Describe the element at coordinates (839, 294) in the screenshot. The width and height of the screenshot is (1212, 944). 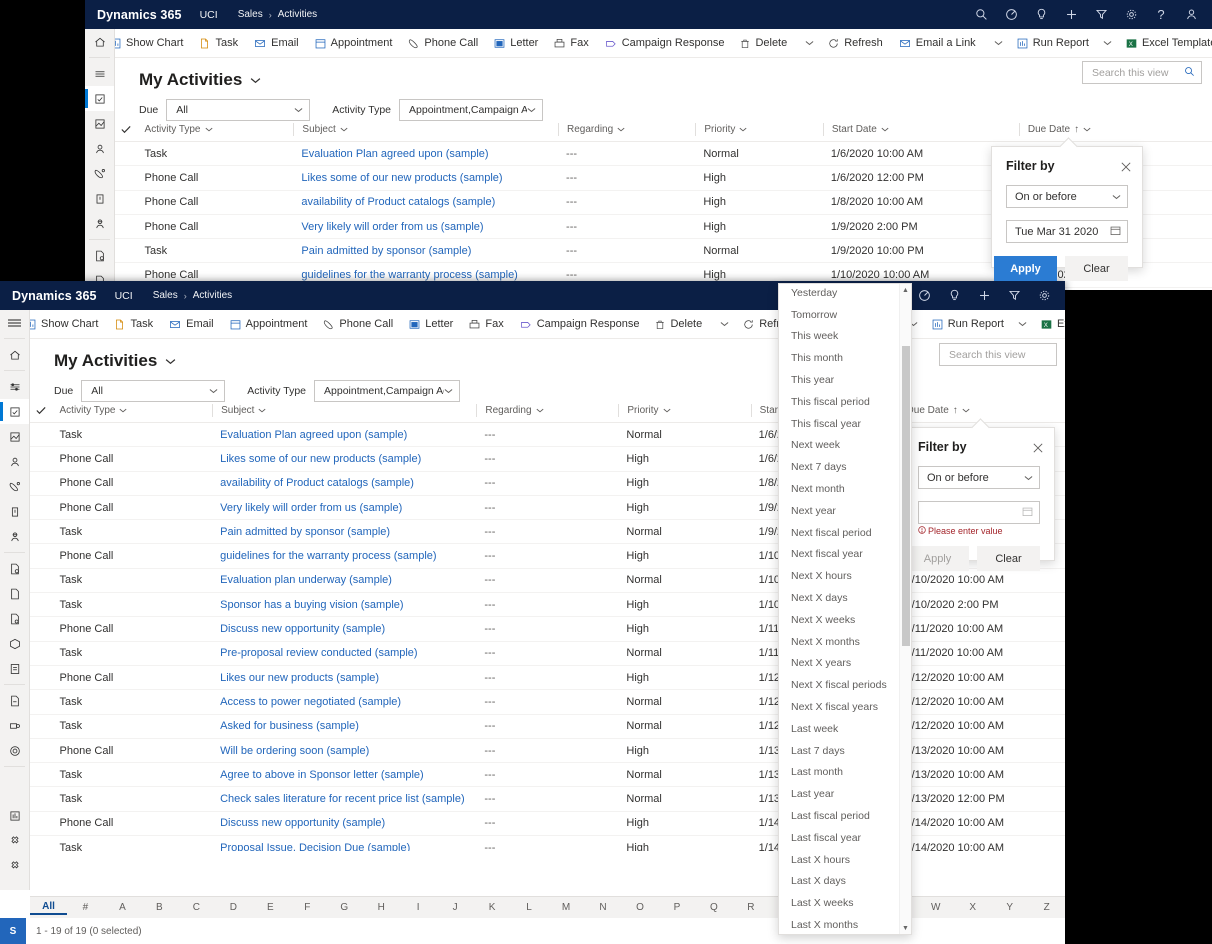
I see `dropdown-option: Yesterday` at that location.